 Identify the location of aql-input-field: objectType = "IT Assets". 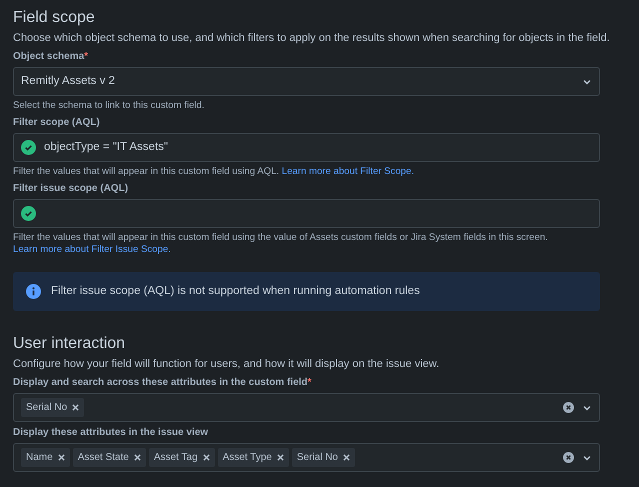
(306, 147).